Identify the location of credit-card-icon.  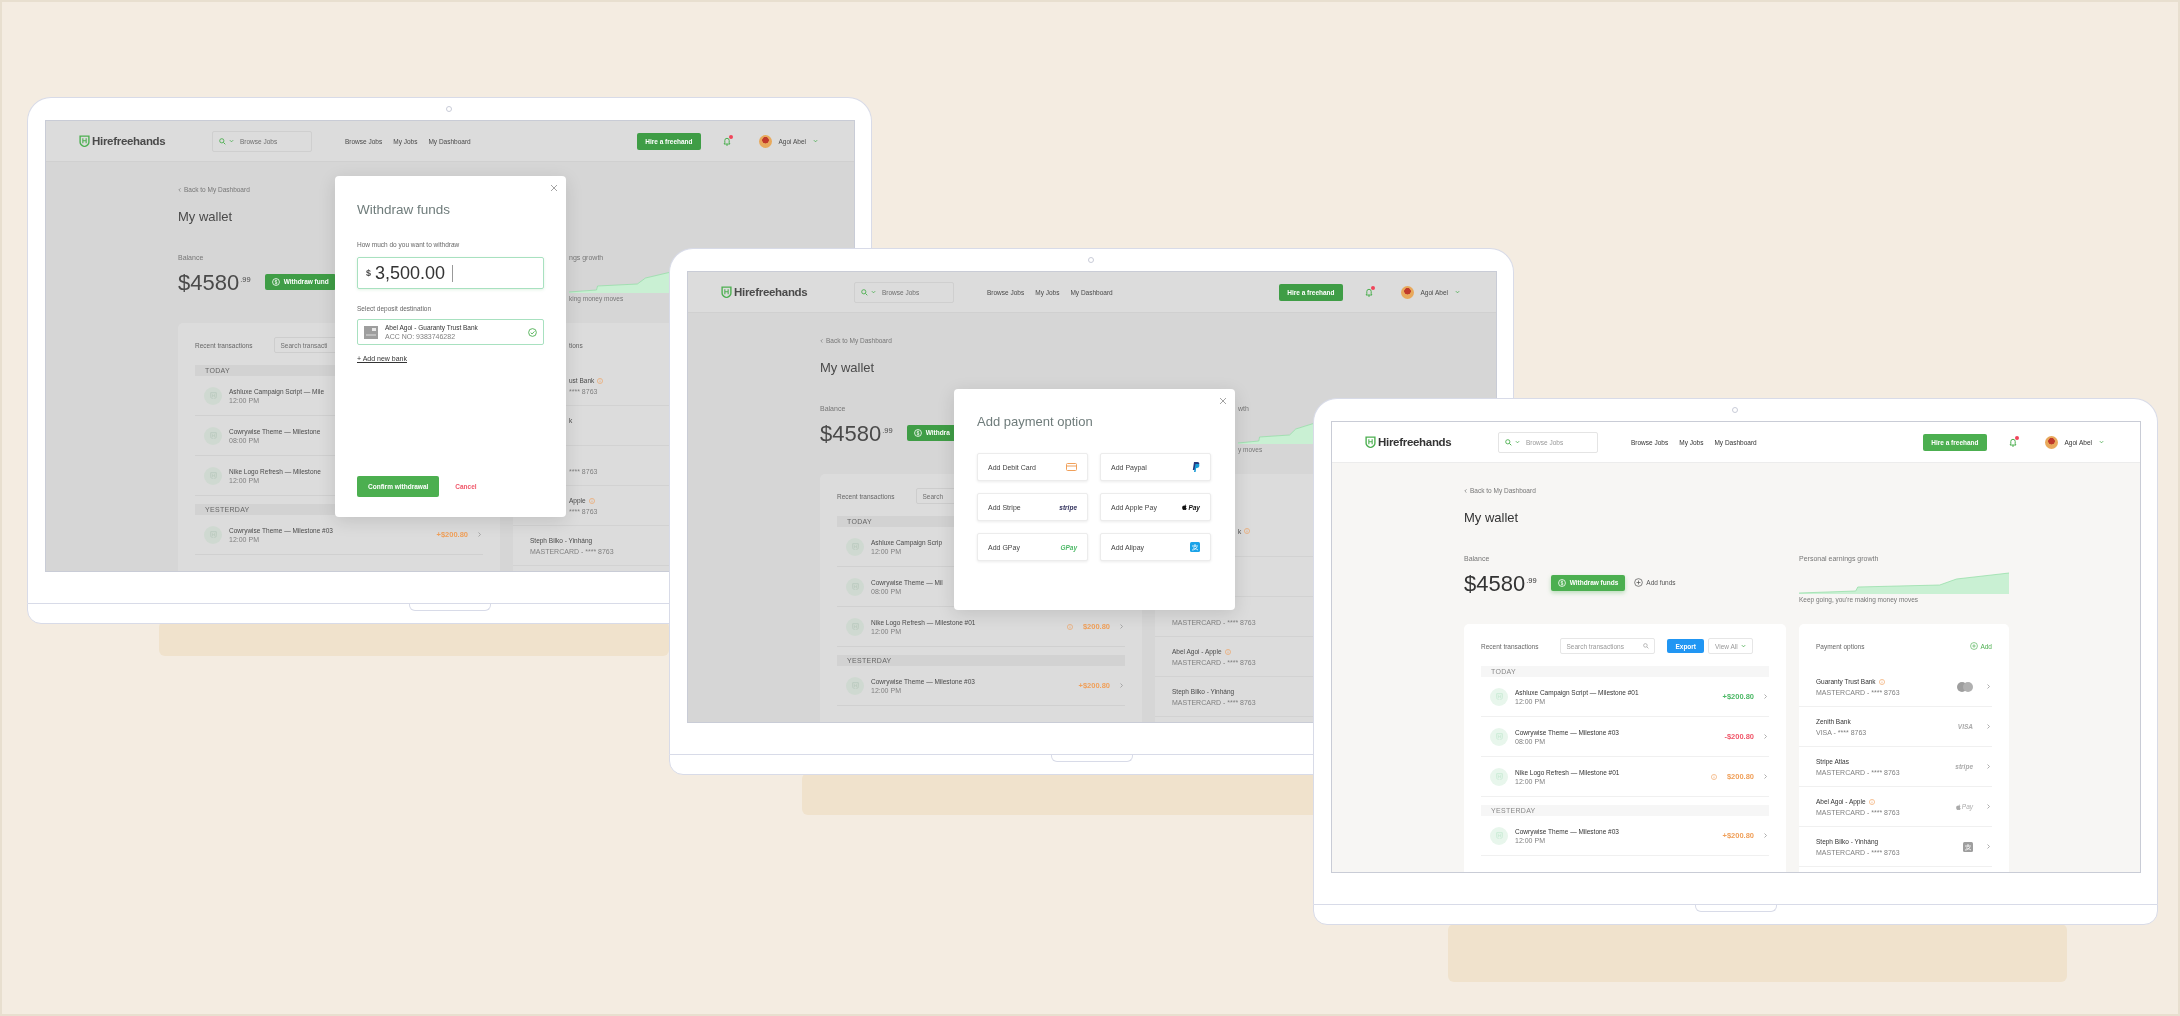
(1071, 467).